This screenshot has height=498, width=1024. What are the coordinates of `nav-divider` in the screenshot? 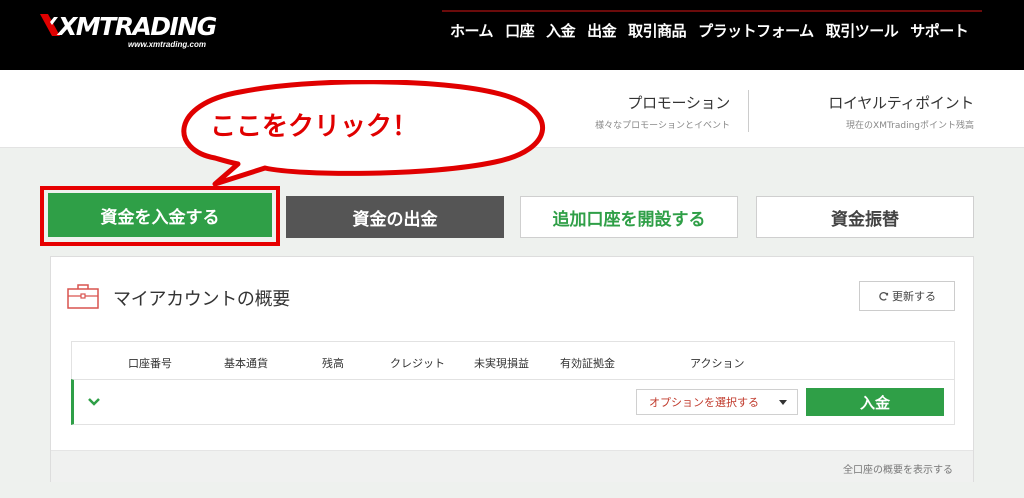 It's located at (712, 11).